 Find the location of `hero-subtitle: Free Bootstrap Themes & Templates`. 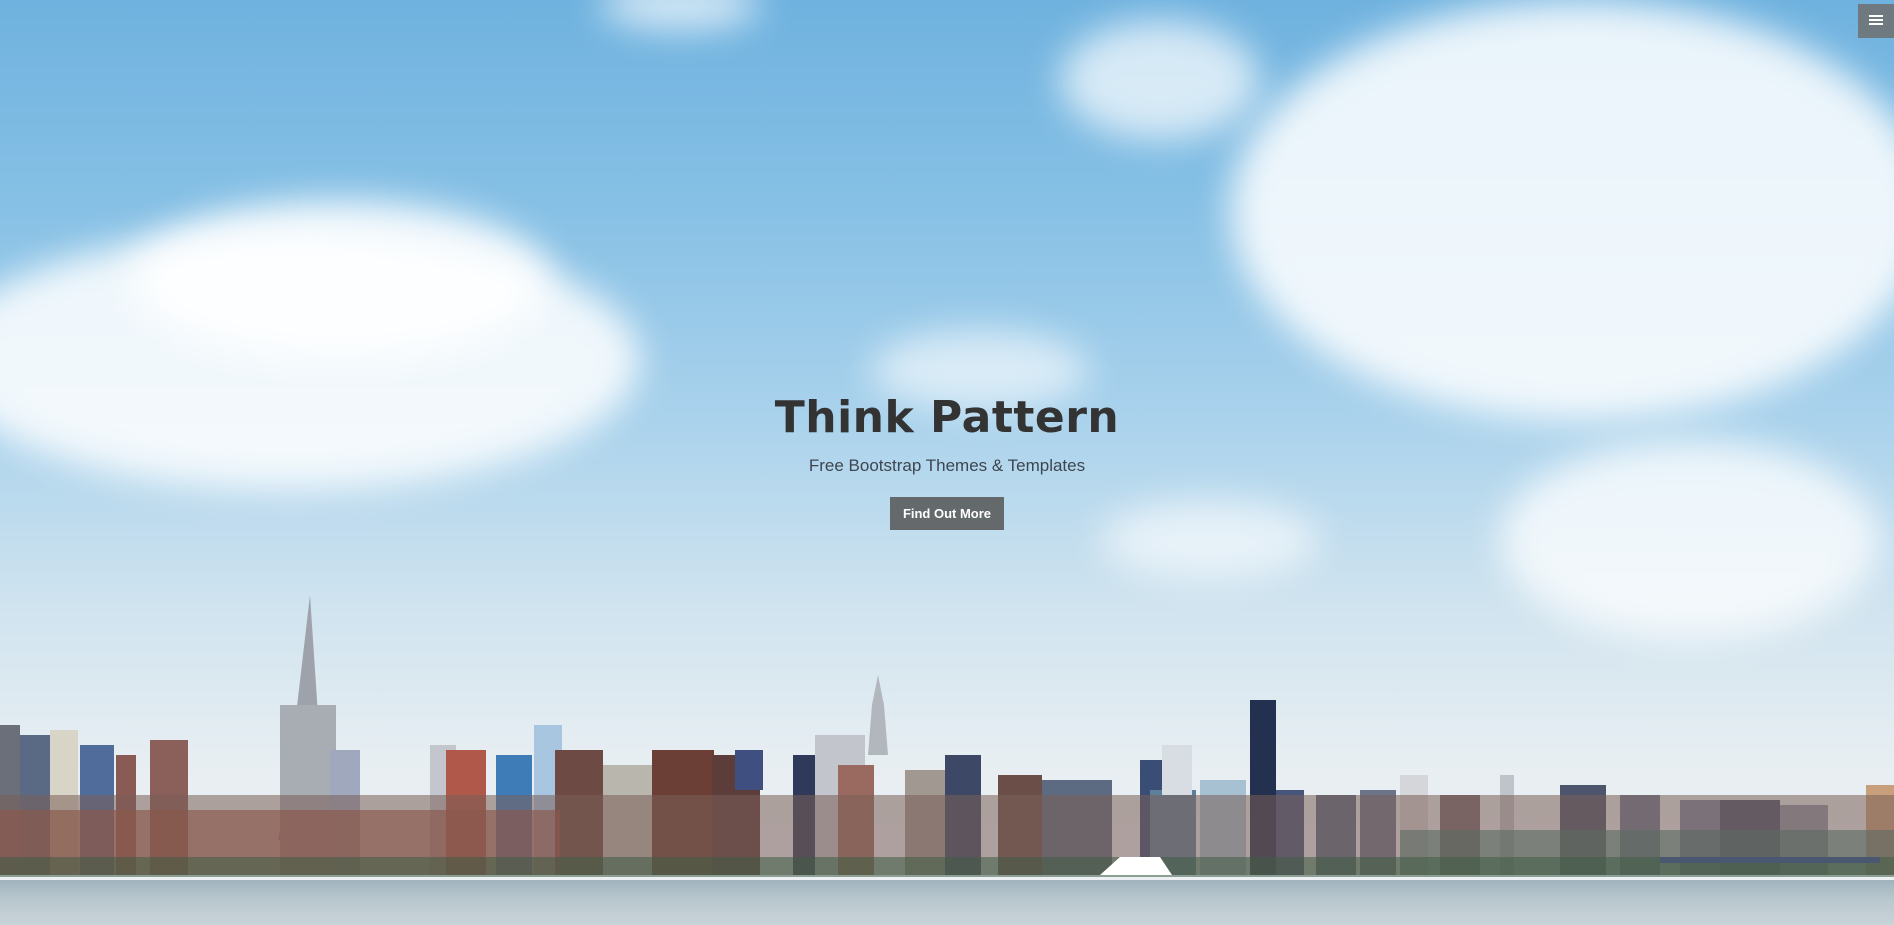

hero-subtitle: Free Bootstrap Themes & Templates is located at coordinates (947, 465).